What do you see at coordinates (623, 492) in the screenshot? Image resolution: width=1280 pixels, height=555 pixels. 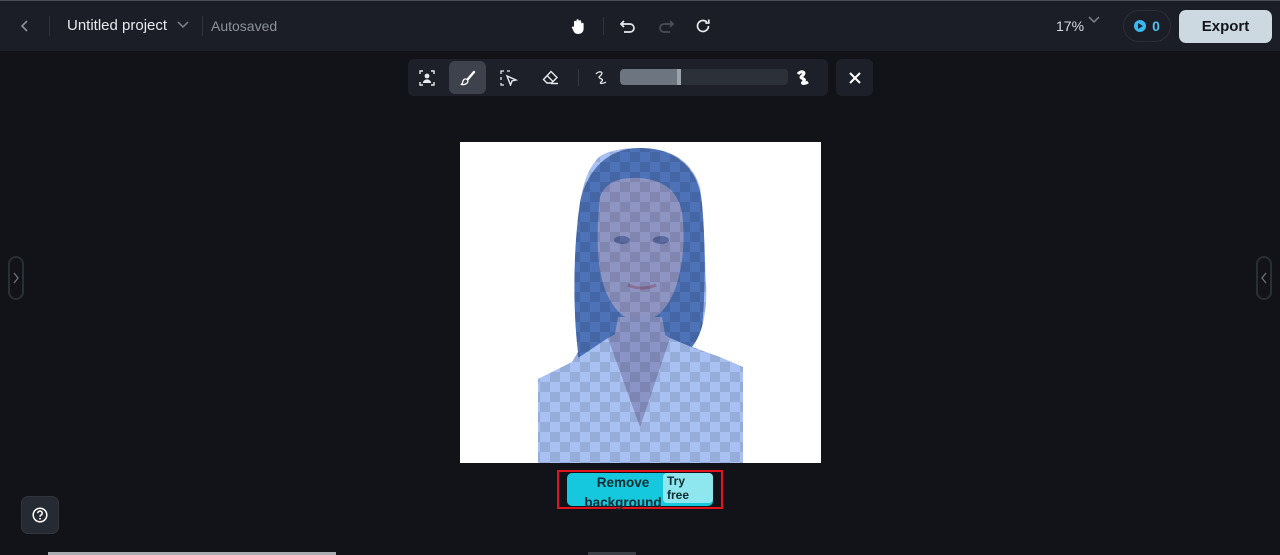 I see `remove-background-label: Remove background` at bounding box center [623, 492].